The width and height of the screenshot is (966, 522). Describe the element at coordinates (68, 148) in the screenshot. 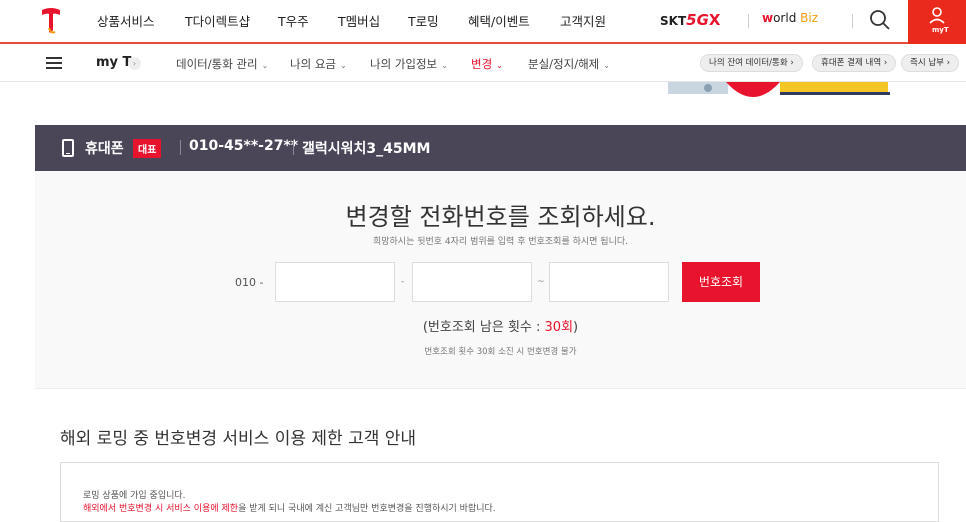

I see `phone-icon` at that location.